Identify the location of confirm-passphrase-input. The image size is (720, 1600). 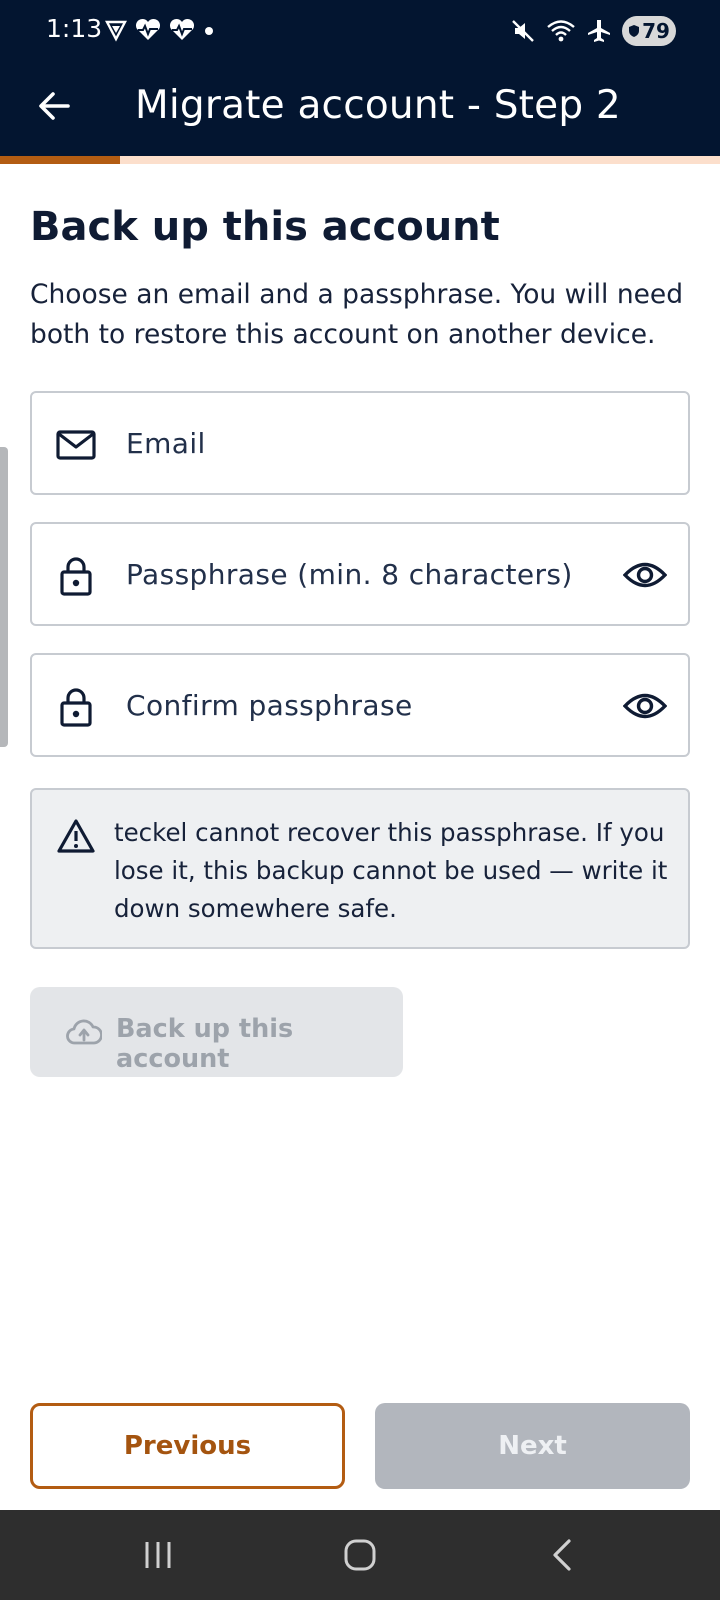
(376, 705).